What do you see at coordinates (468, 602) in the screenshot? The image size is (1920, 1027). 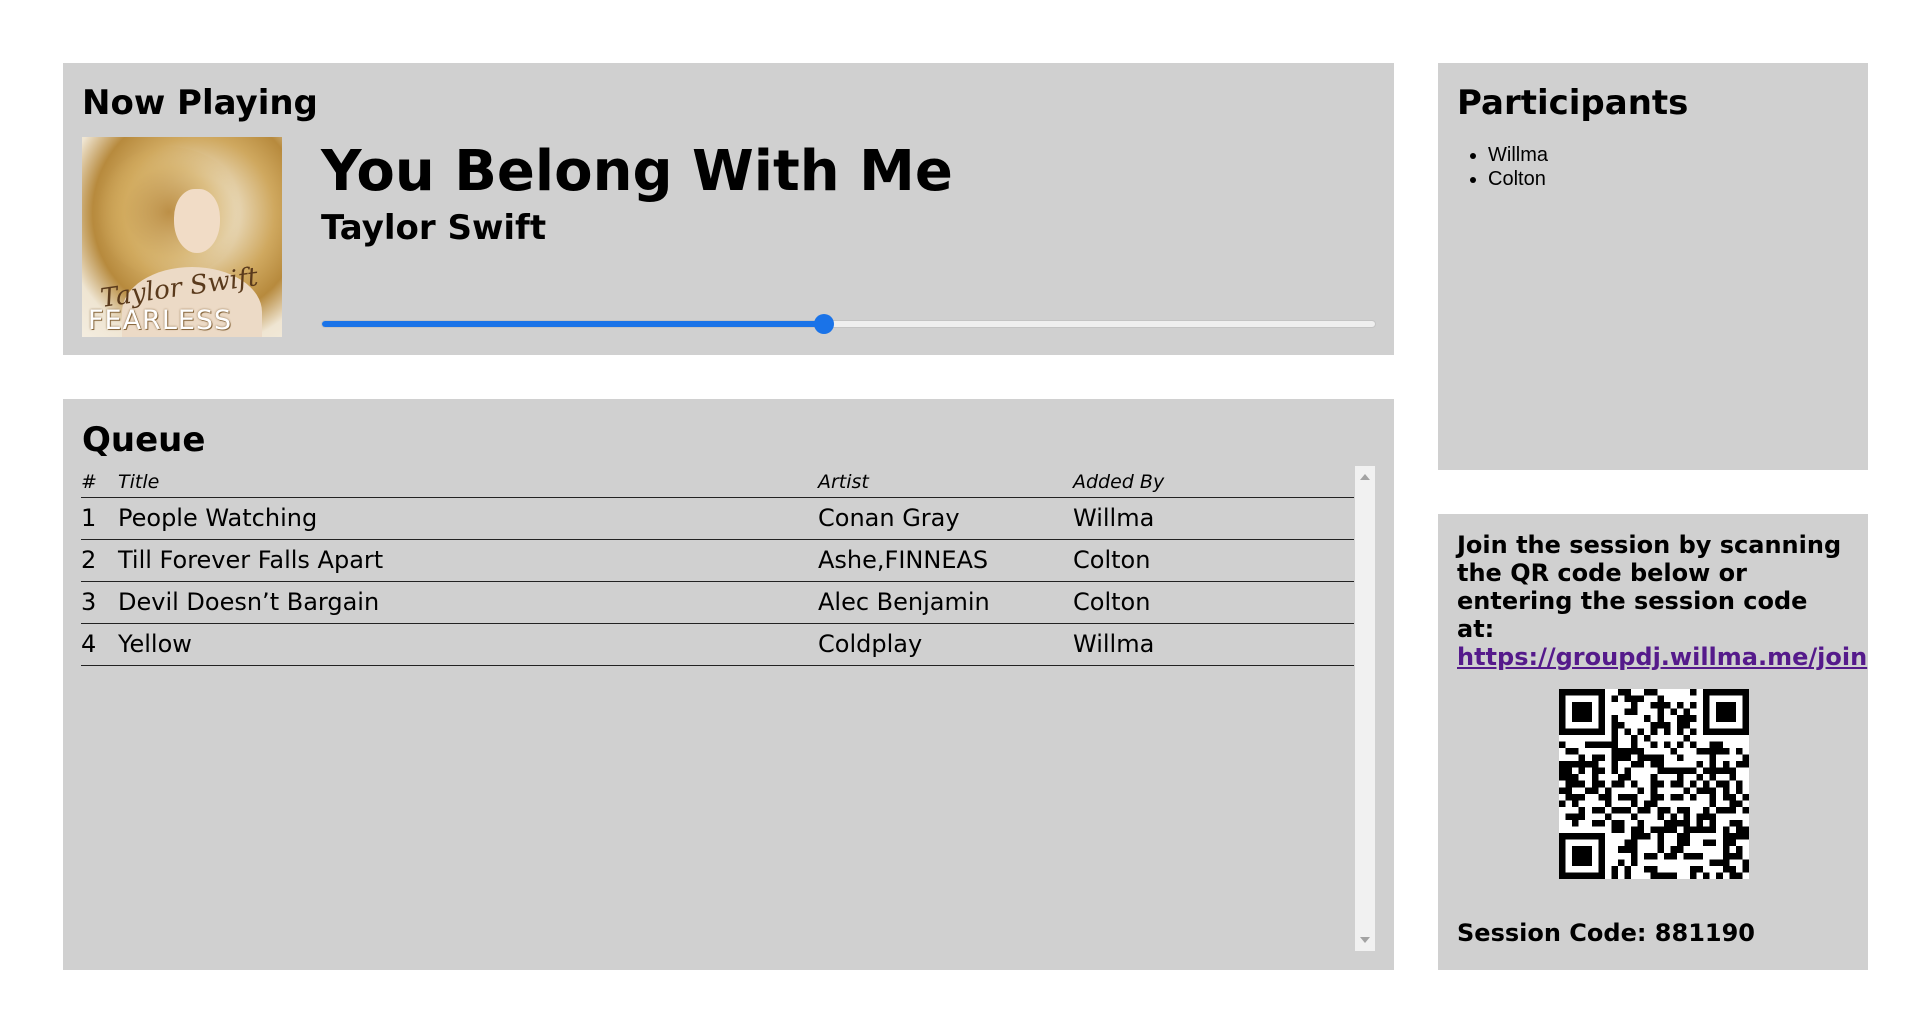 I see `row-title: Devil Doesn’t Bargain` at bounding box center [468, 602].